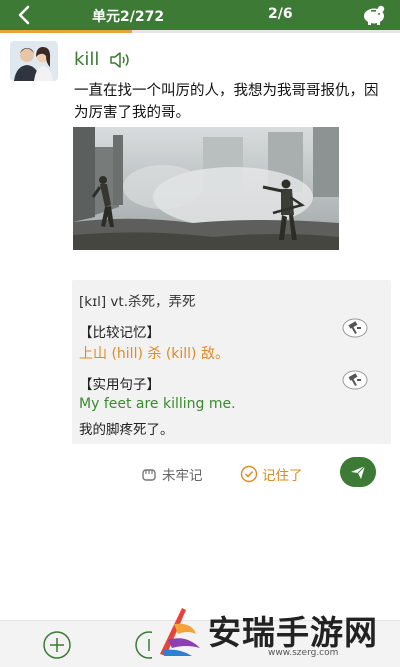 This screenshot has height=667, width=400. I want to click on unit-counter: 单元2/272, so click(128, 17).